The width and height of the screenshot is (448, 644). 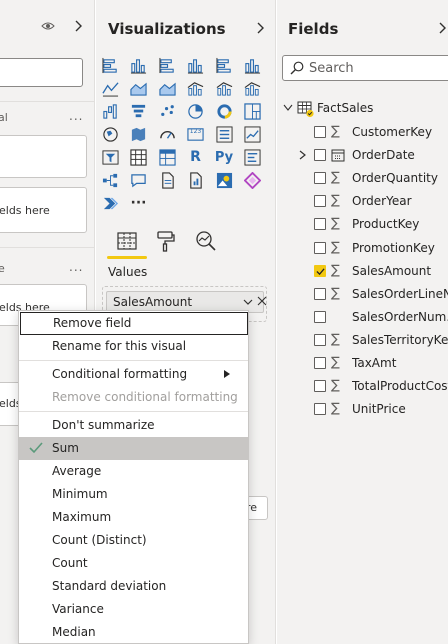 I want to click on field-item: ∑ SalesTerritoryKey, so click(x=372, y=340).